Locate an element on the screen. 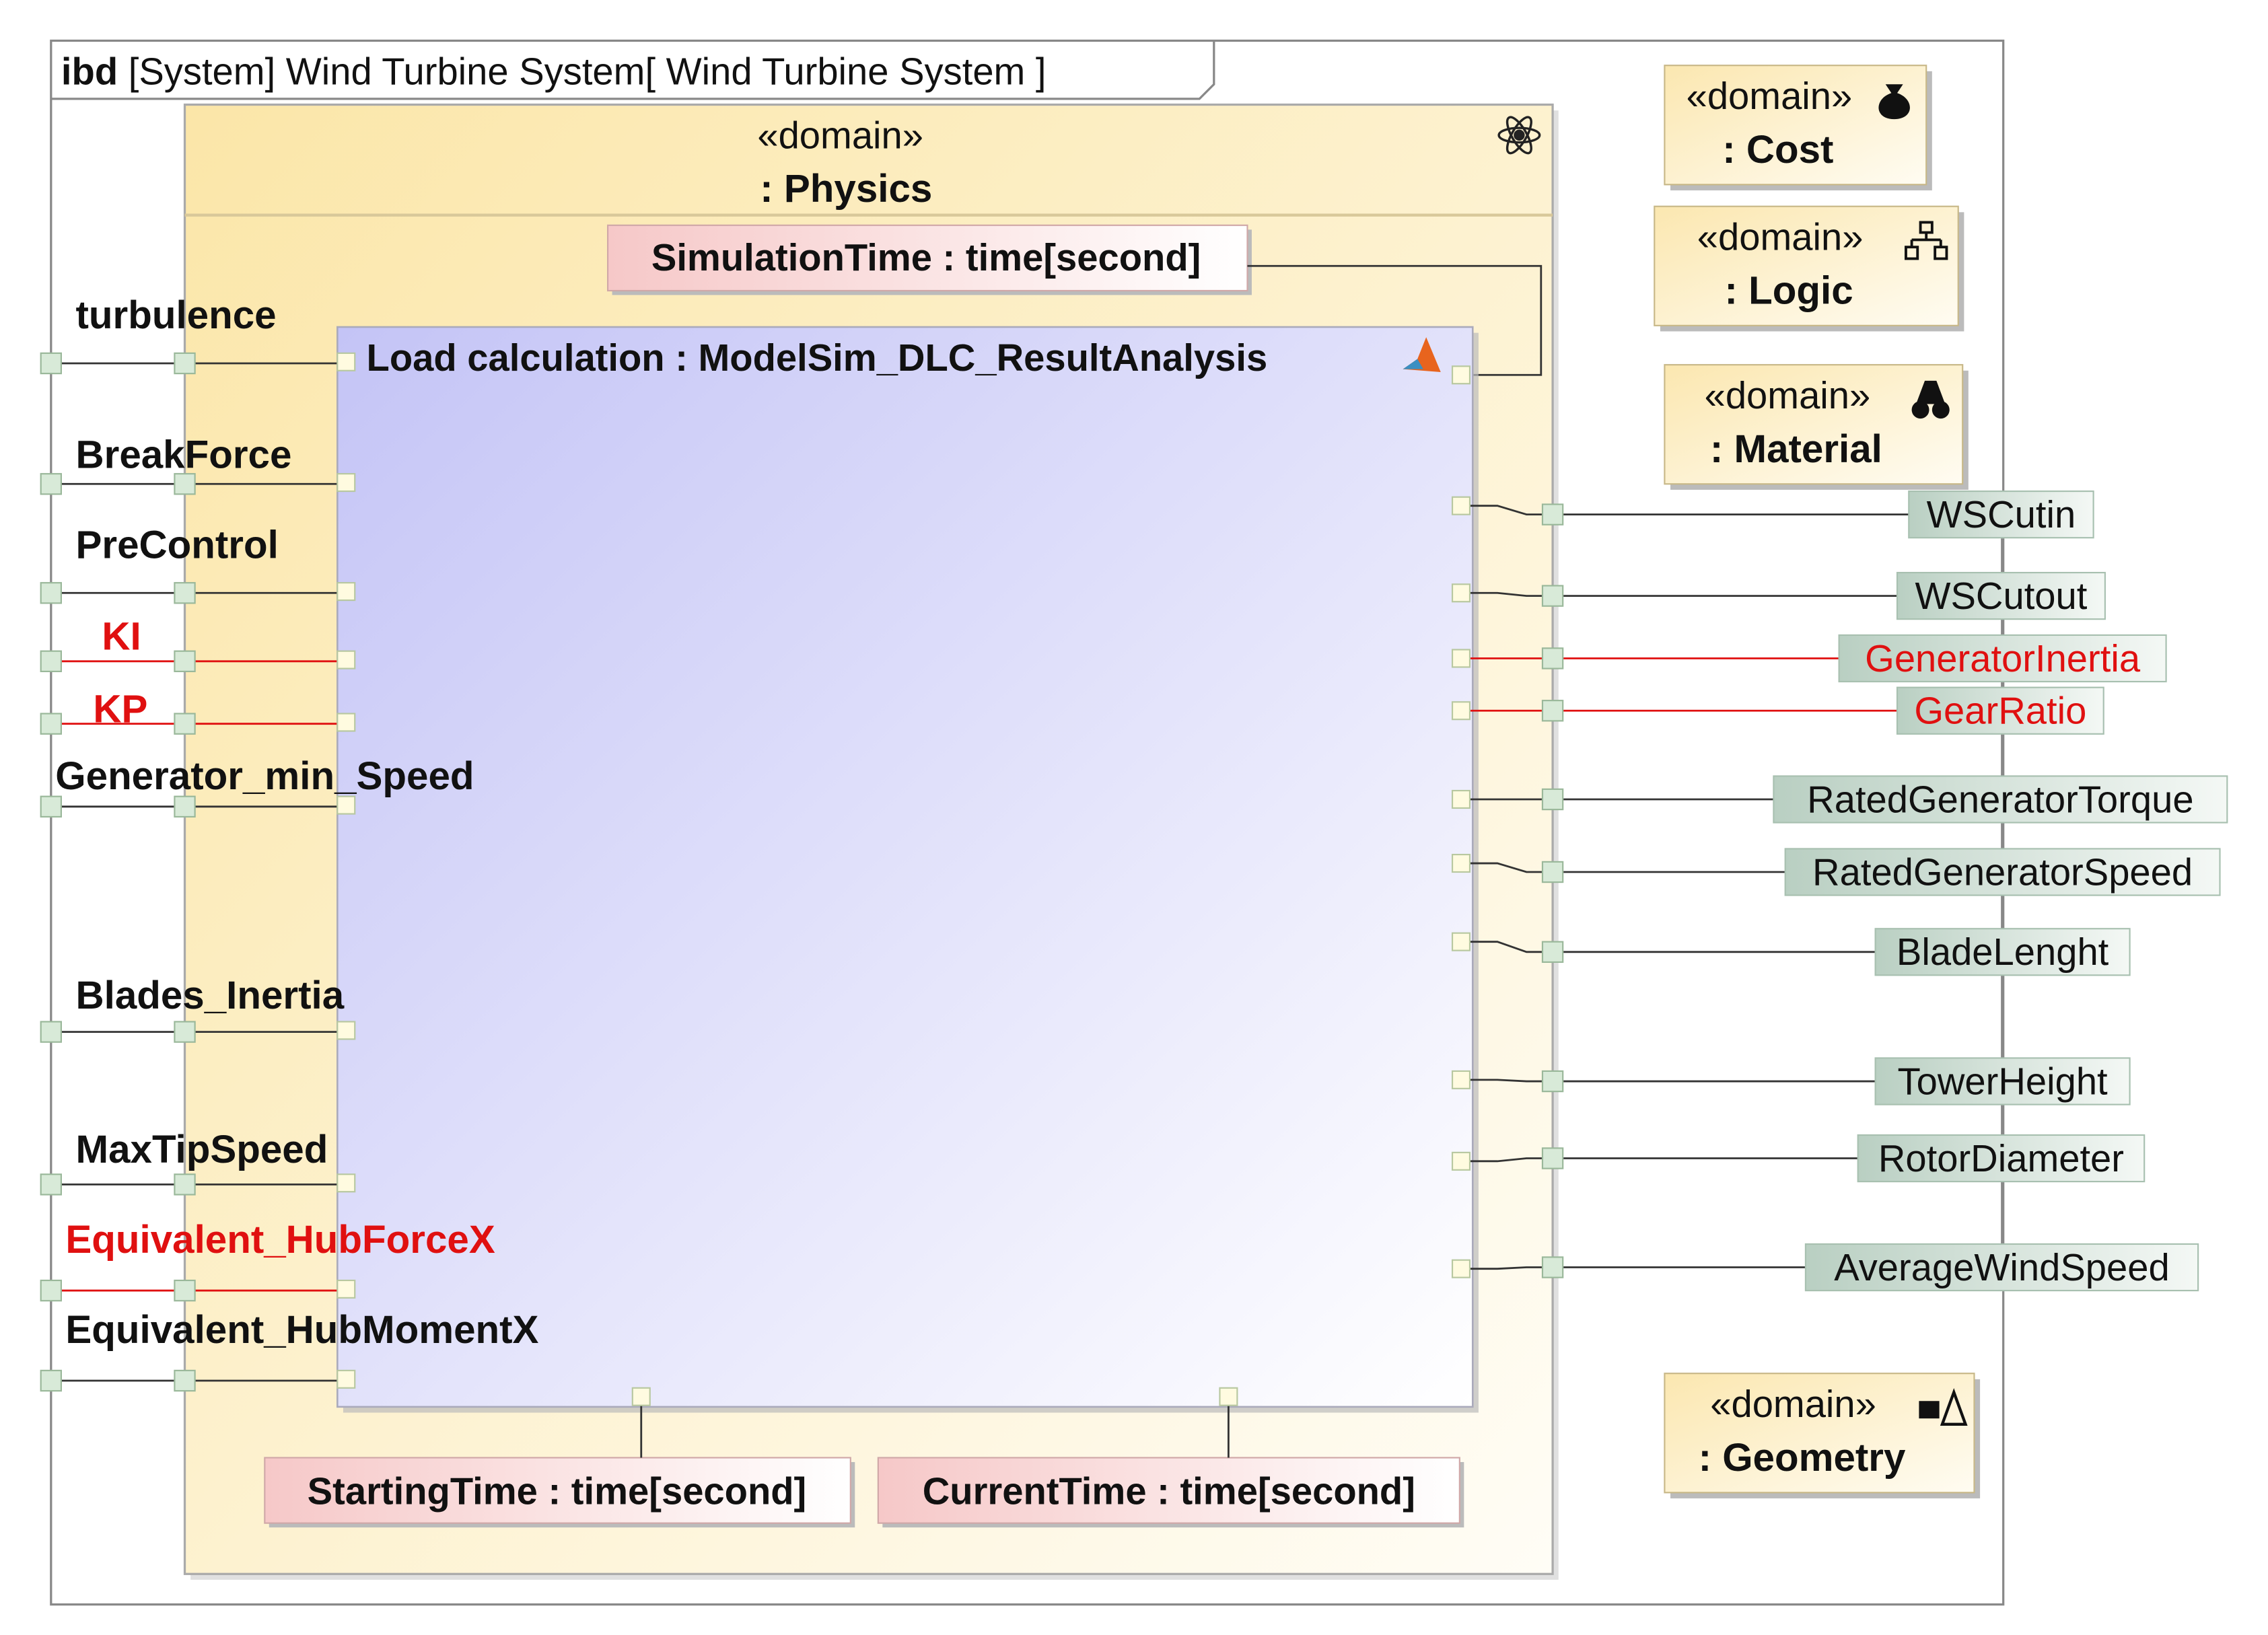 This screenshot has width=2268, height=1635. current-time-label: CurrentTime : time[second] is located at coordinates (1169, 1491).